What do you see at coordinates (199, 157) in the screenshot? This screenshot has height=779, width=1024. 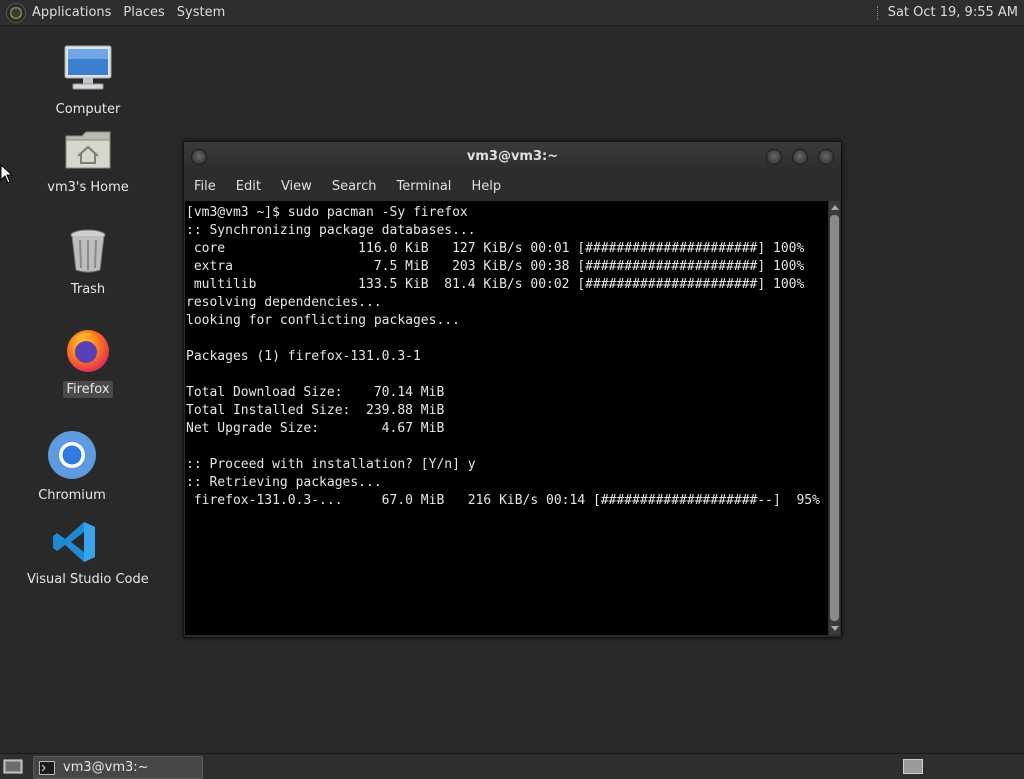 I see `window-menu-icon` at bounding box center [199, 157].